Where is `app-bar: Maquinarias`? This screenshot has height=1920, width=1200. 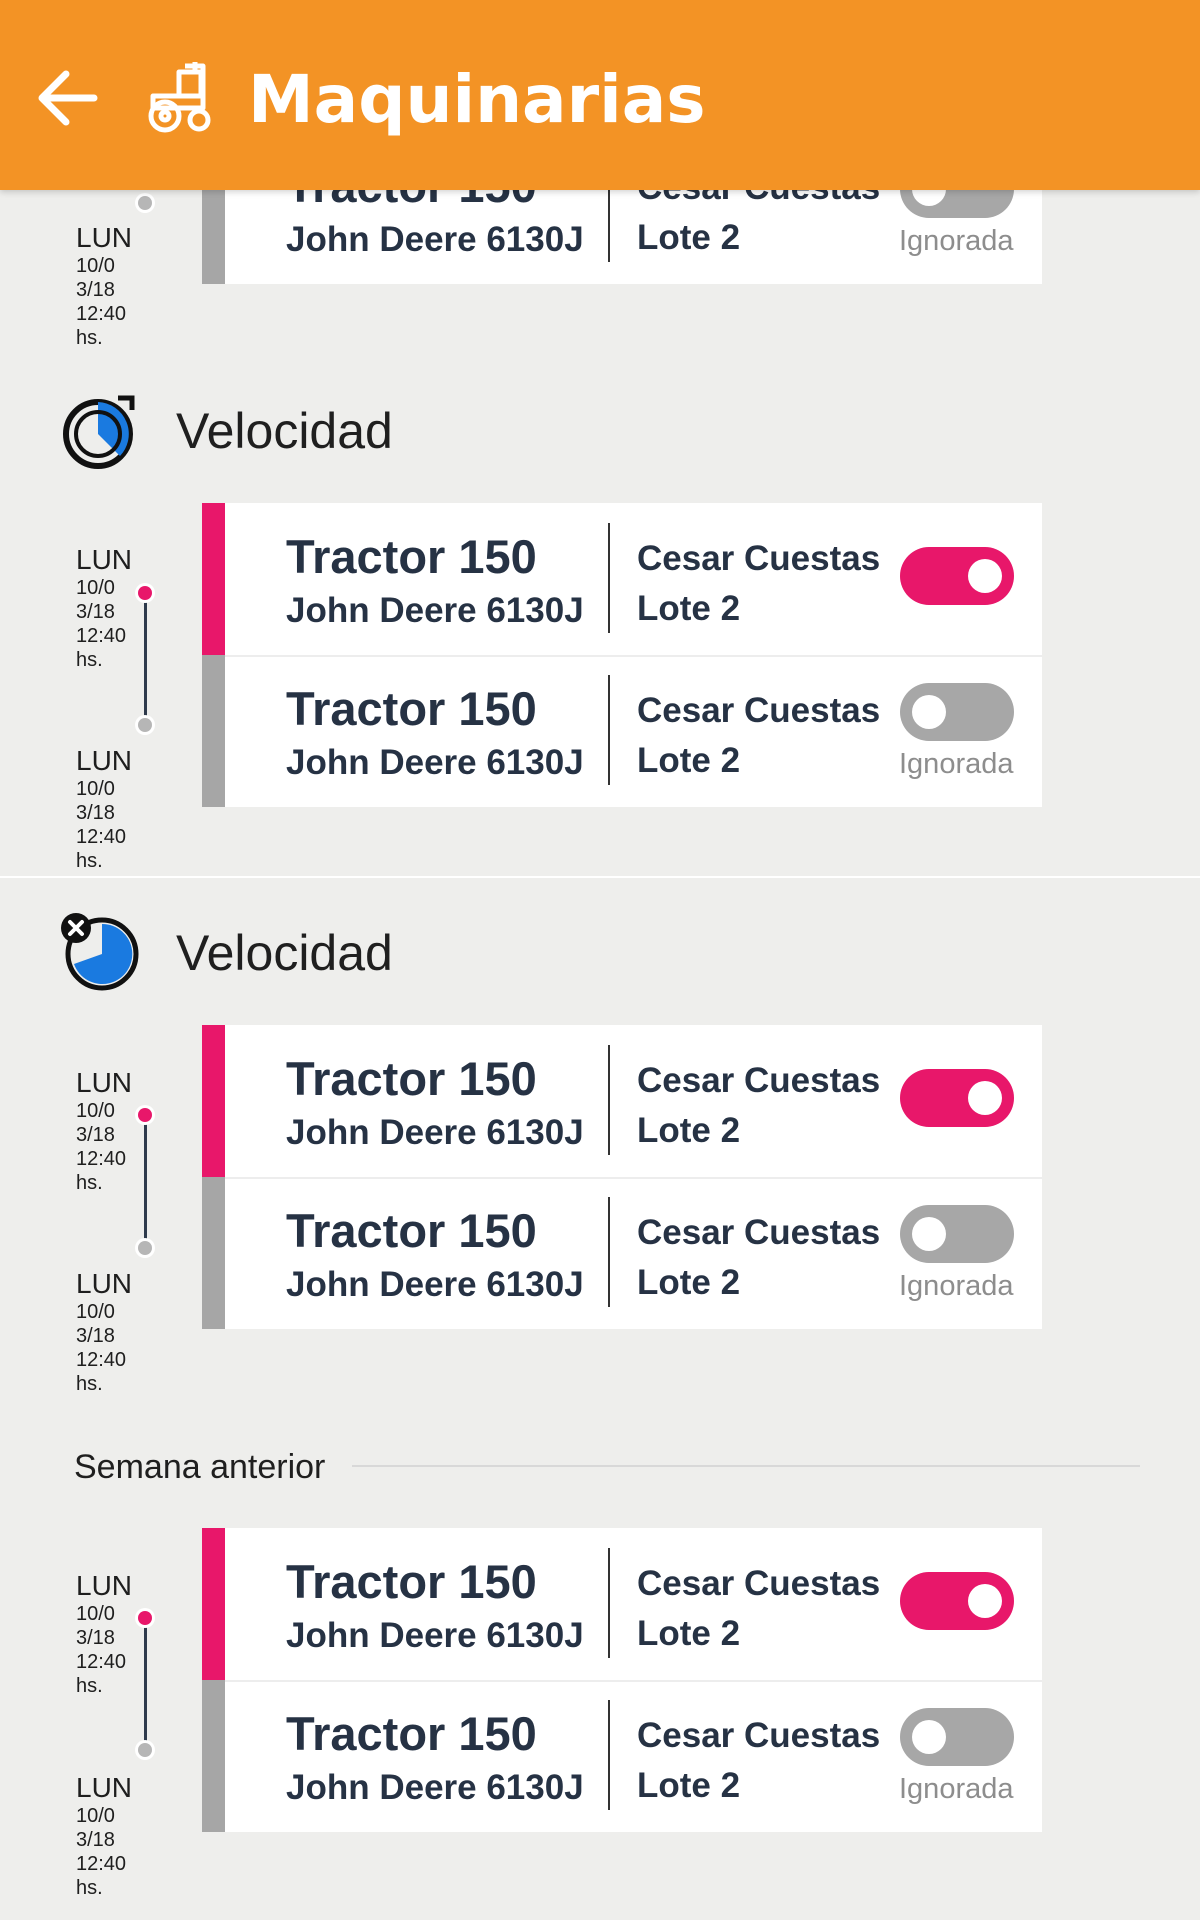 app-bar: Maquinarias is located at coordinates (600, 95).